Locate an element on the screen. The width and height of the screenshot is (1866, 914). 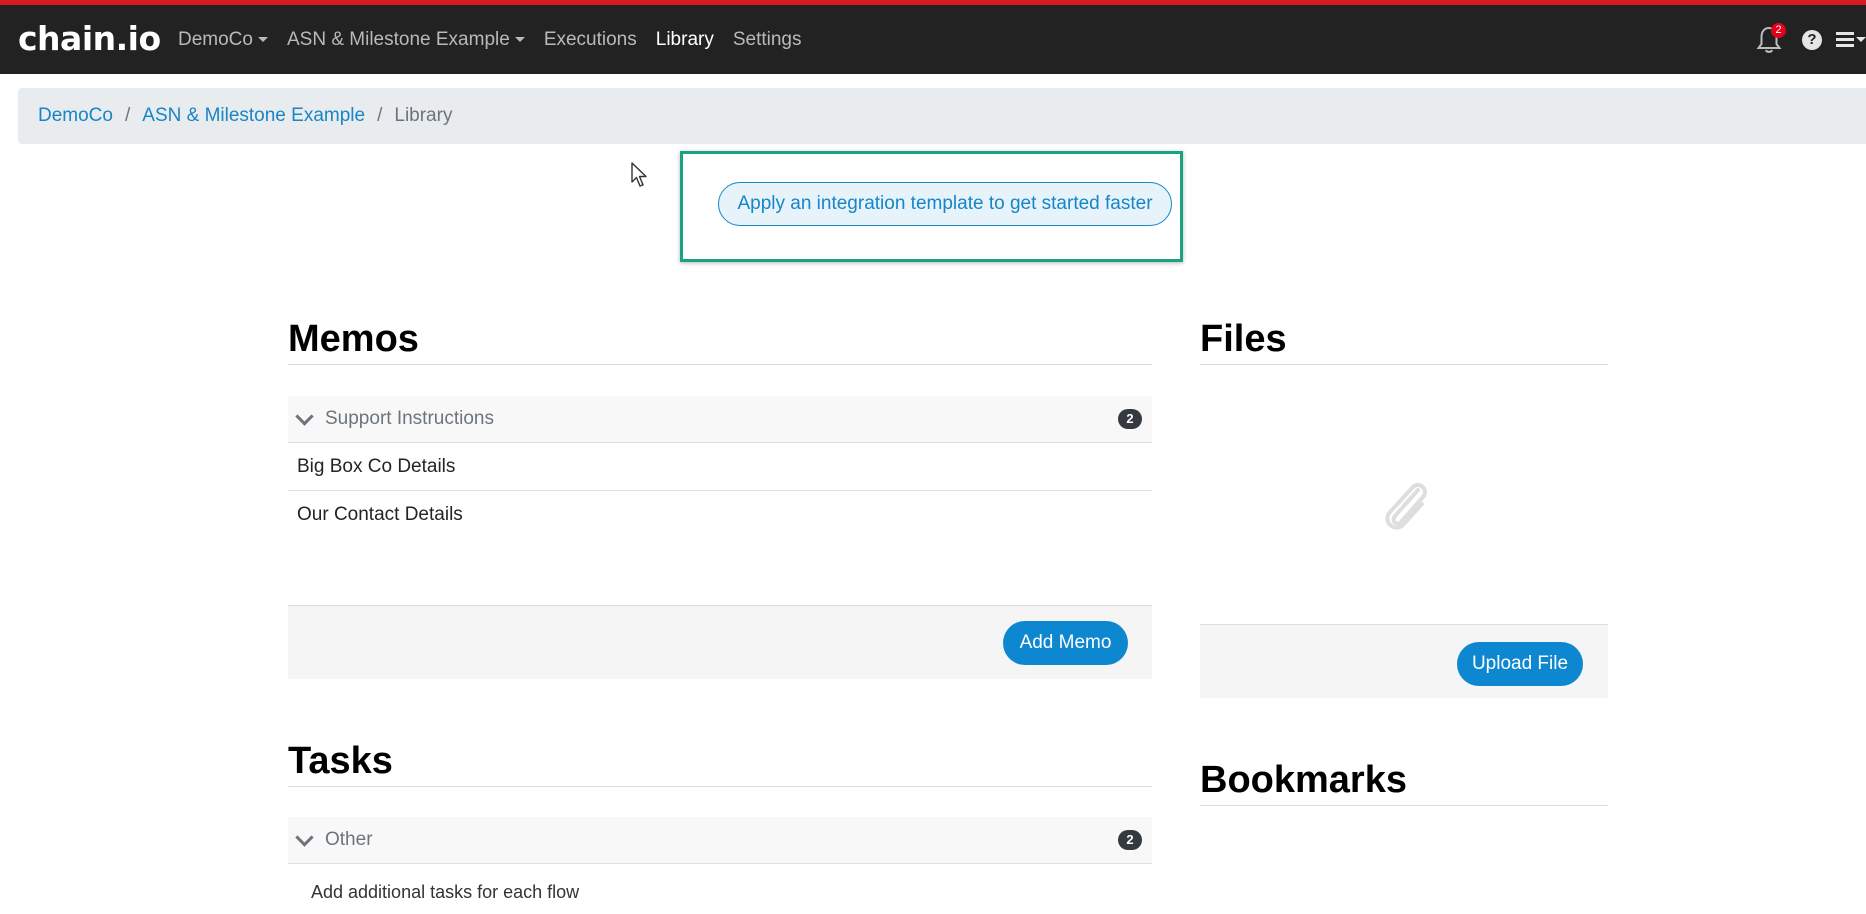
nav-right-controls: 2 ? is located at coordinates (1811, 39).